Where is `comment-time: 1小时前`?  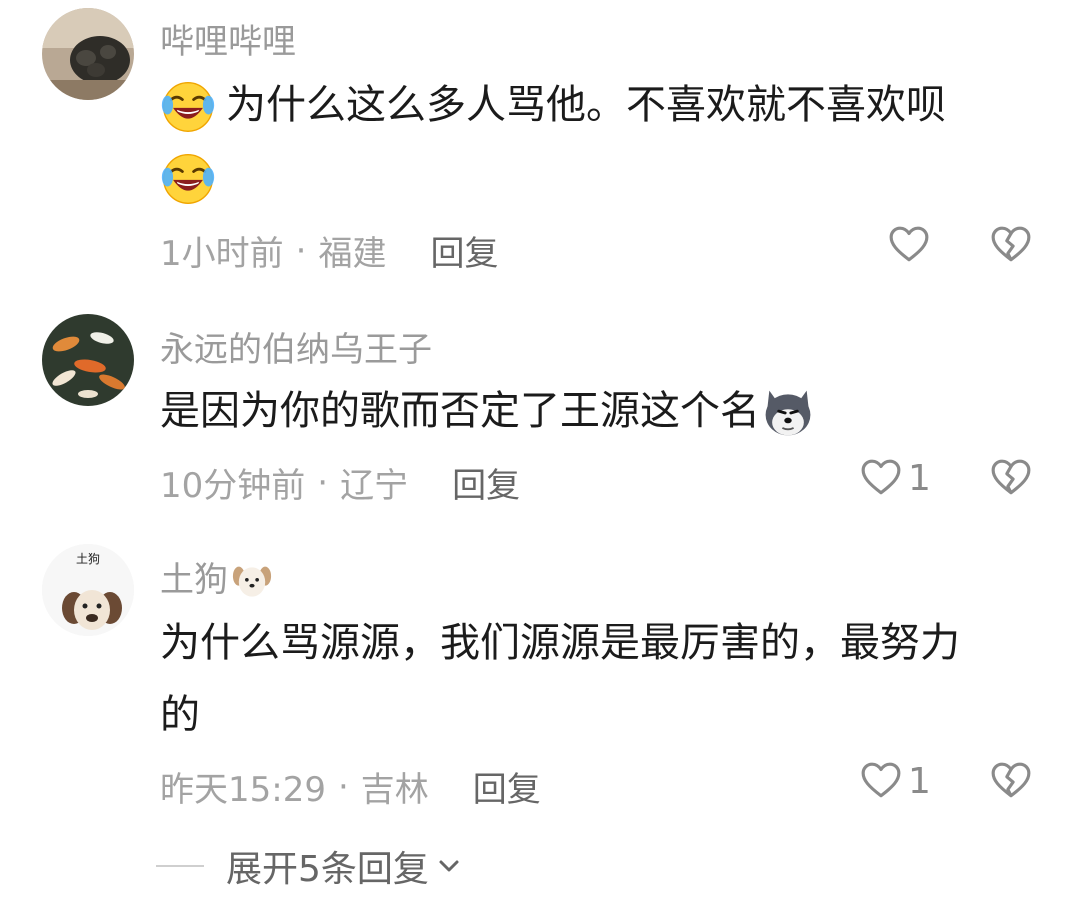 comment-time: 1小时前 is located at coordinates (222, 254).